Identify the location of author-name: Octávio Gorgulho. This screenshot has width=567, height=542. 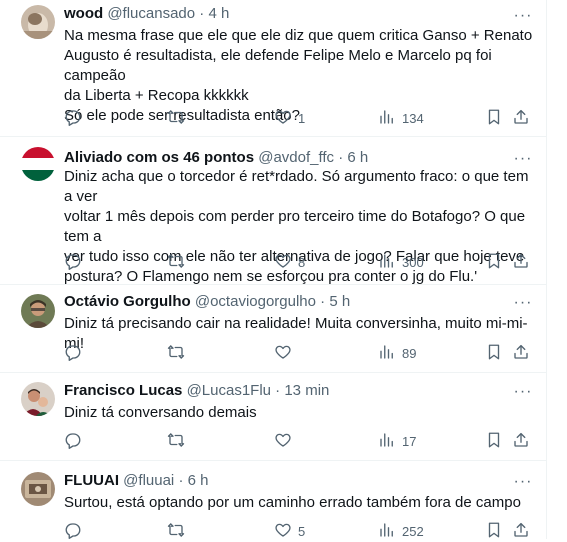
(127, 301).